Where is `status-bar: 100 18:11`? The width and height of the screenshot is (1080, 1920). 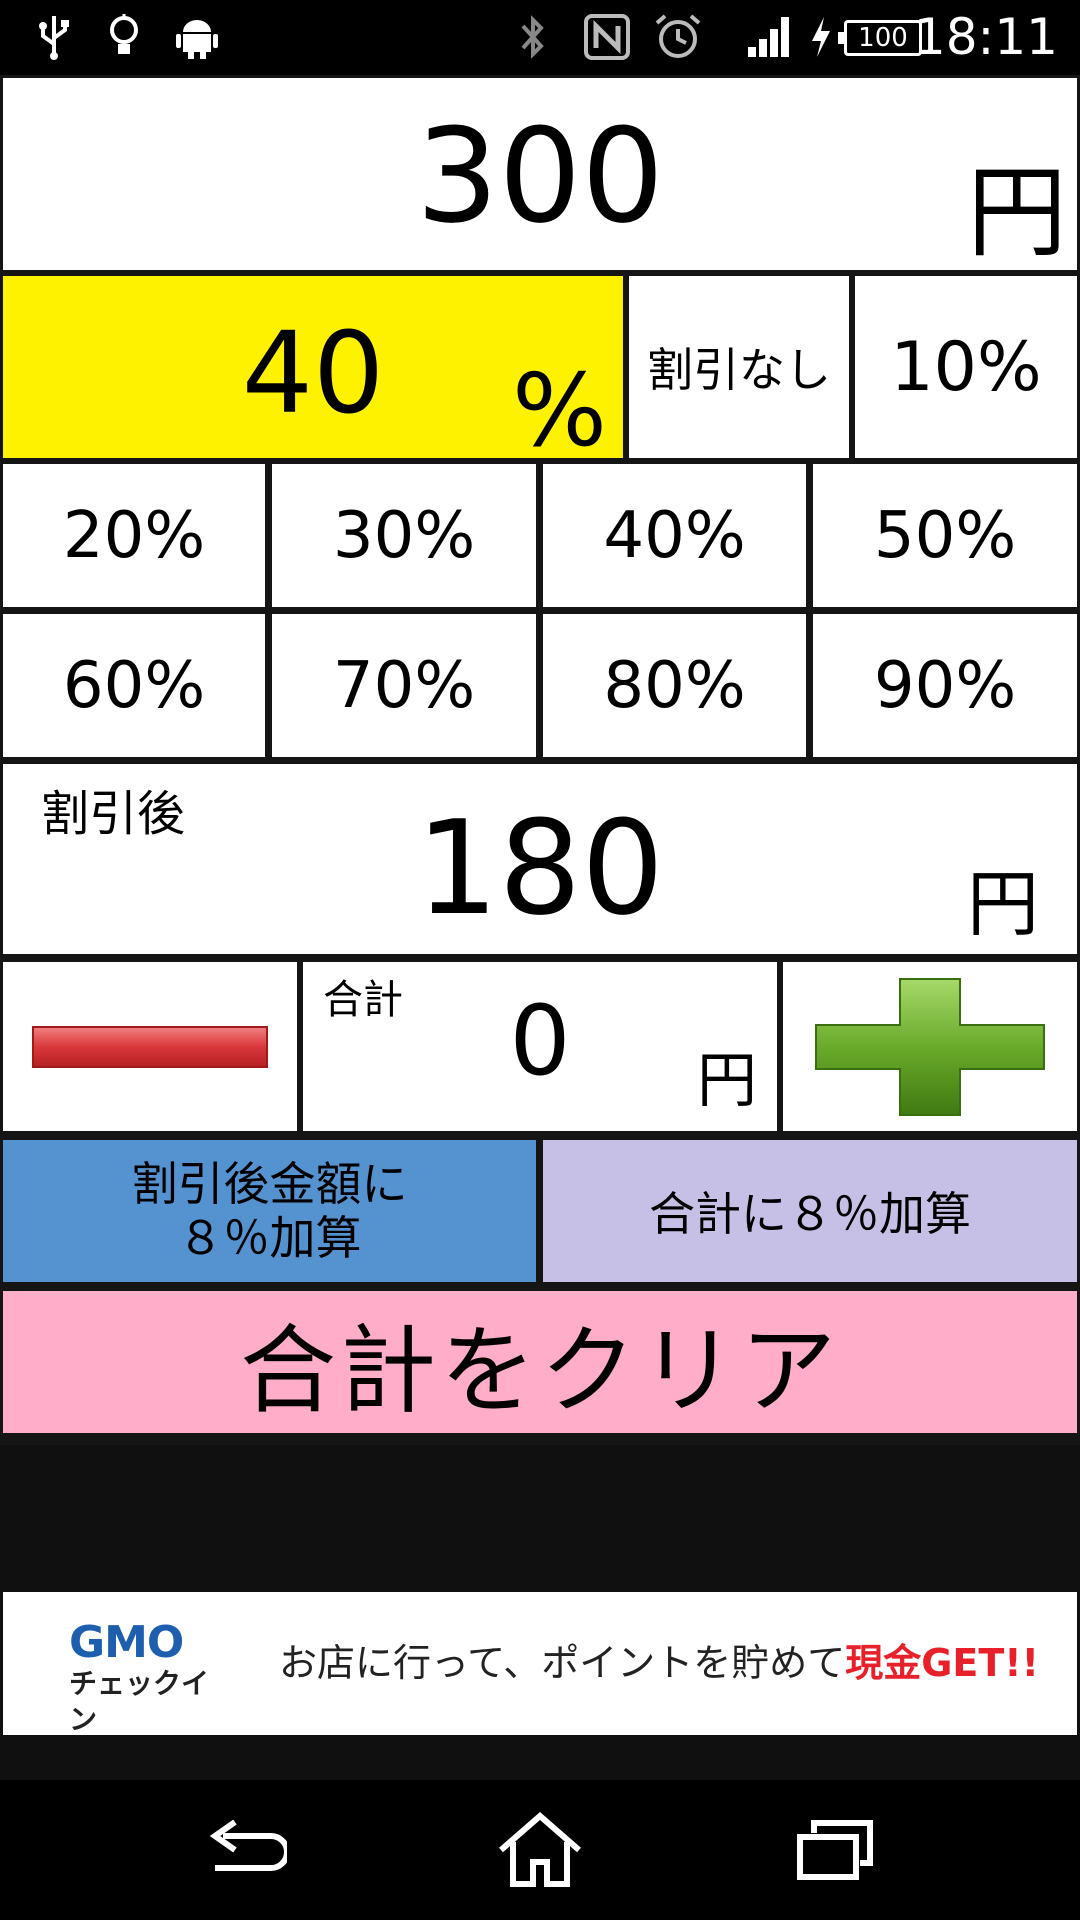 status-bar: 100 18:11 is located at coordinates (540, 37).